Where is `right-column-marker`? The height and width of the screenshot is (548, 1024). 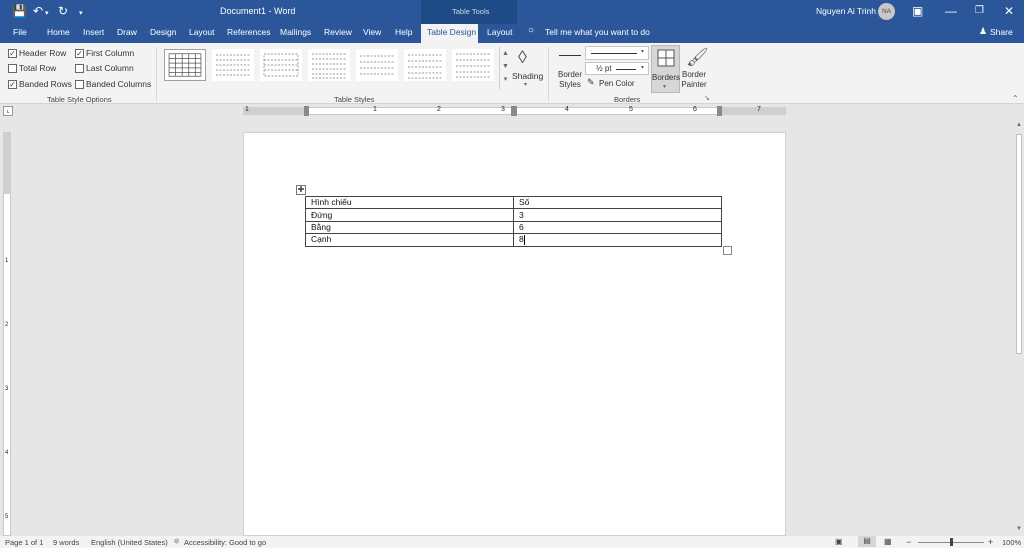 right-column-marker is located at coordinates (719, 111).